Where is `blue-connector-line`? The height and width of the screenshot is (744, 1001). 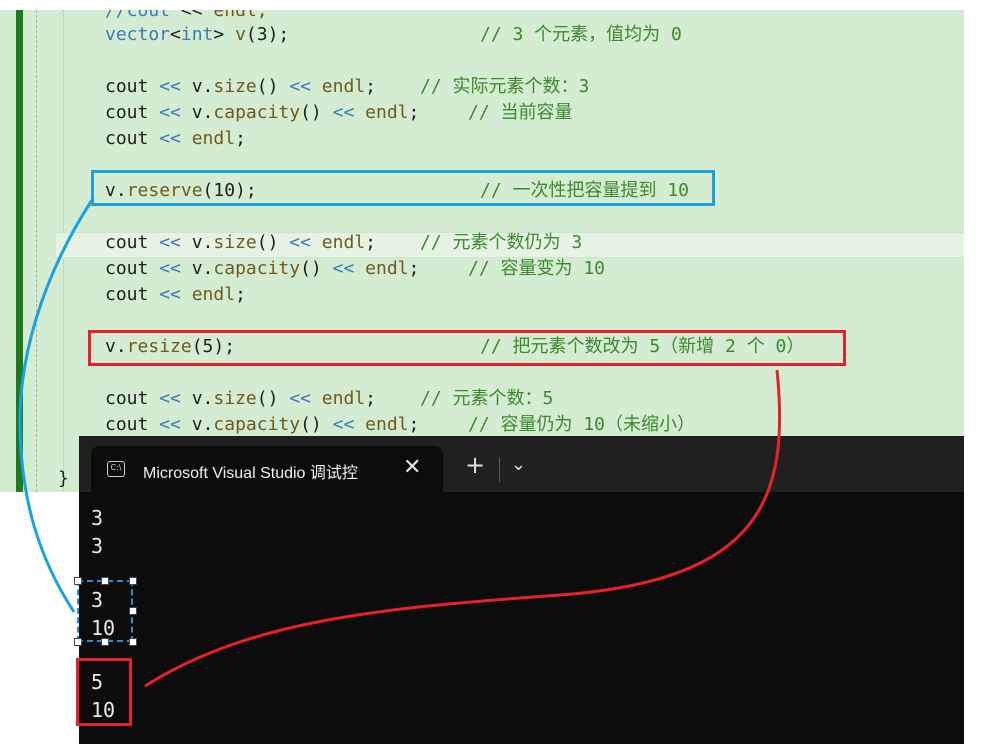 blue-connector-line is located at coordinates (56, 406).